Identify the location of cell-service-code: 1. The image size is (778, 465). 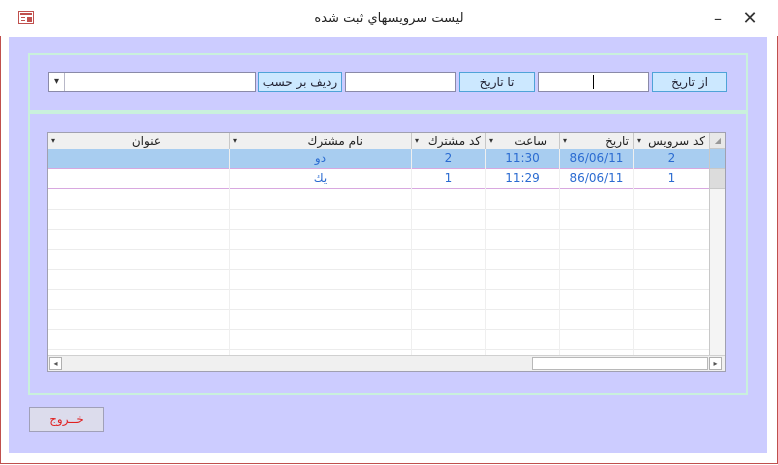
(671, 179).